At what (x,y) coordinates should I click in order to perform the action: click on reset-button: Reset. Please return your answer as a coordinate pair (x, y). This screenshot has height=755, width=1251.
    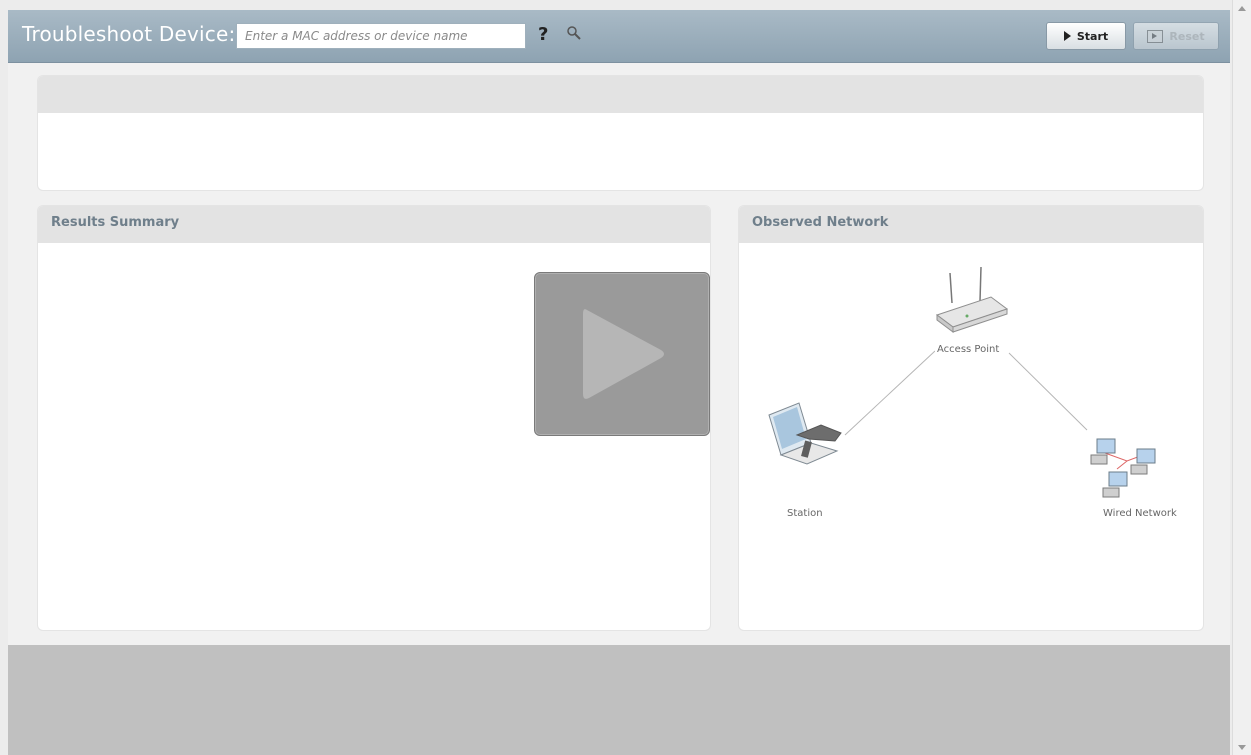
    Looking at the image, I should click on (1176, 36).